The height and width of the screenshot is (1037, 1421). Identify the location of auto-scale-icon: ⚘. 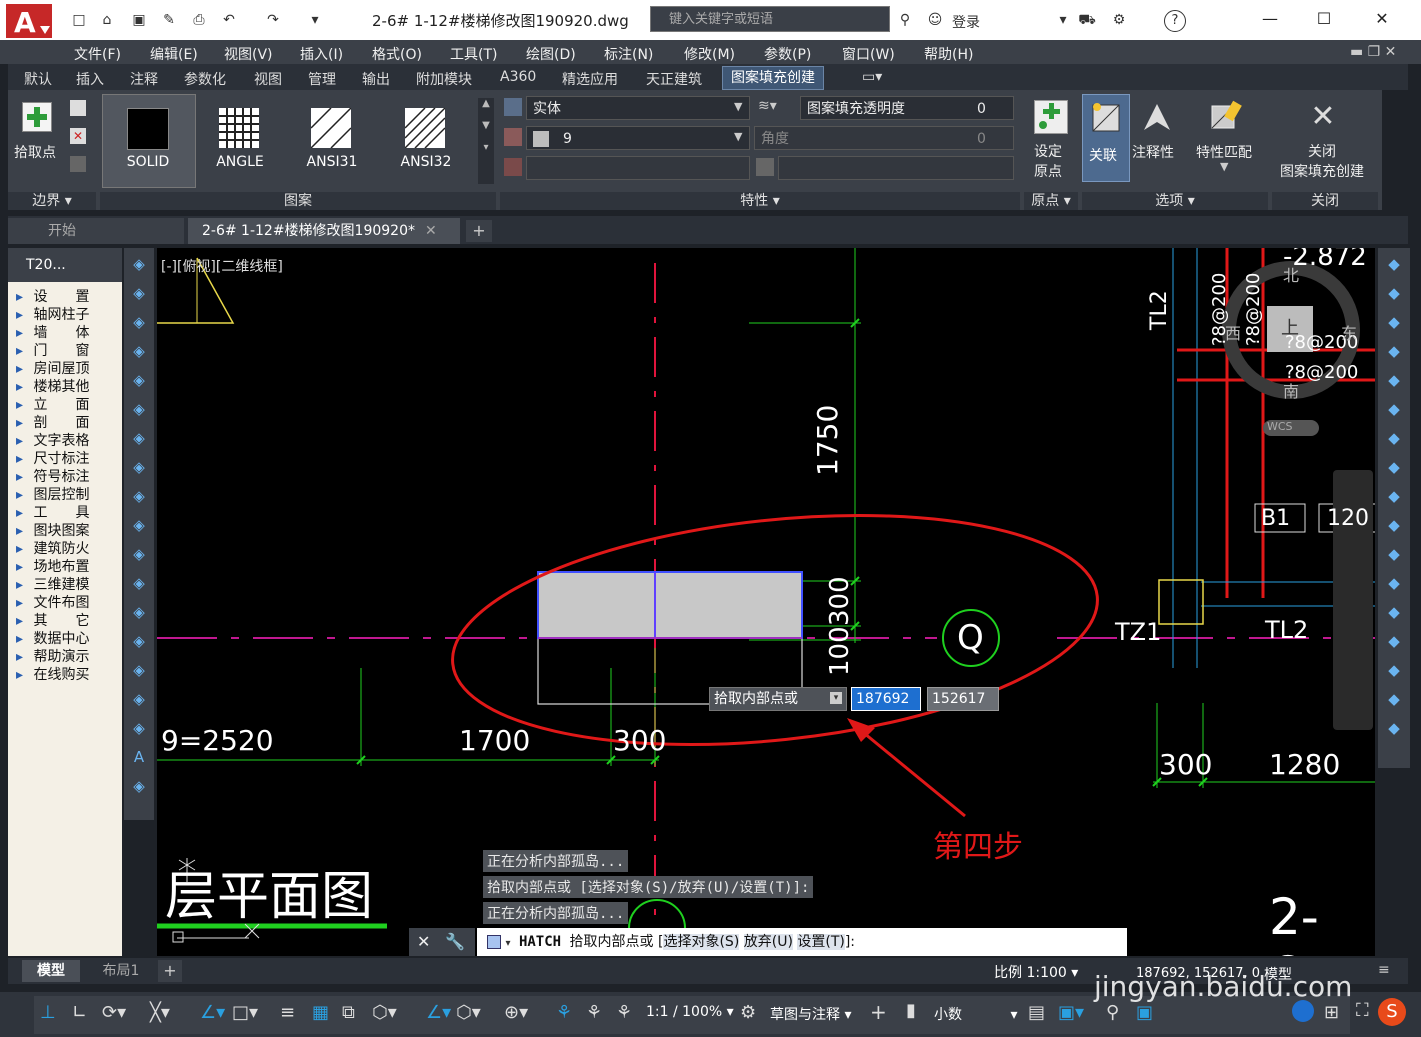
(594, 1012).